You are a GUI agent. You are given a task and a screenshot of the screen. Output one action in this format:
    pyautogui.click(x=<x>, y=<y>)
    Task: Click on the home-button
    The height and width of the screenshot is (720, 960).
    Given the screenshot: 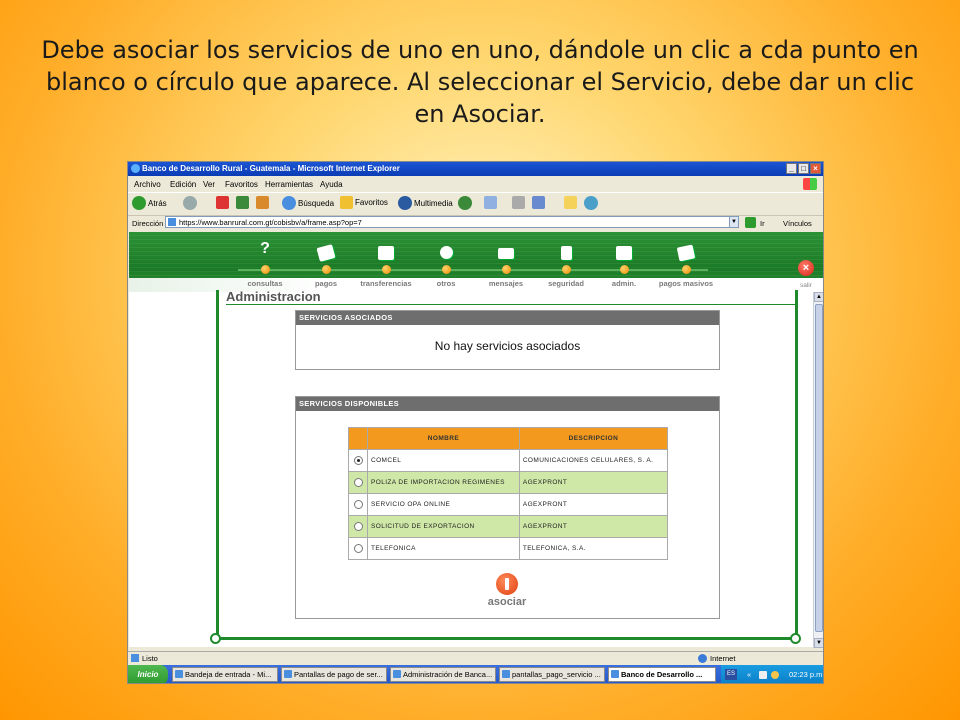 What is the action you would take?
    pyautogui.click(x=262, y=202)
    